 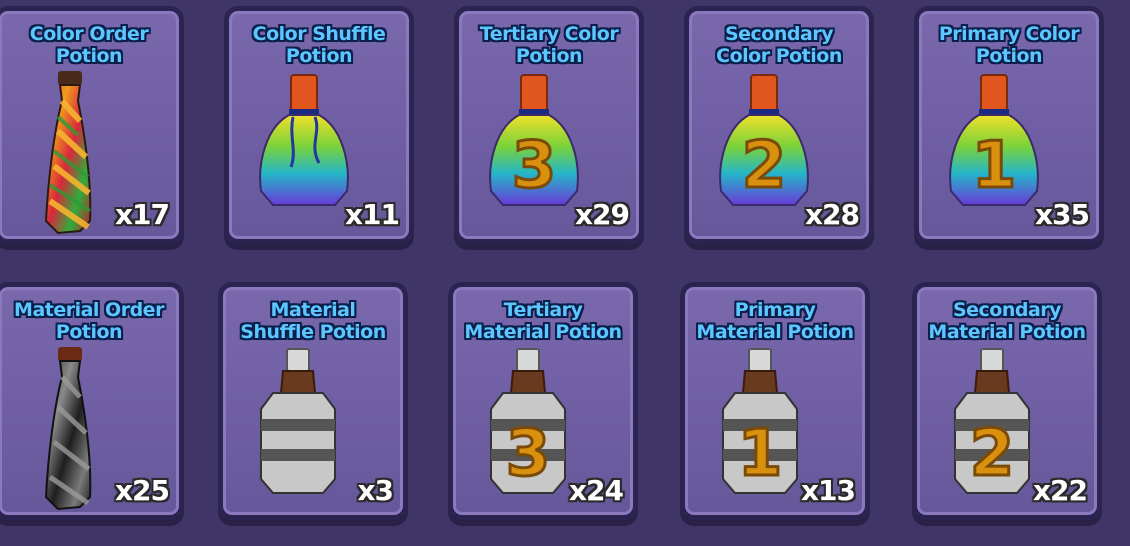 I want to click on twisted-grey-potion-icon, so click(x=69, y=431).